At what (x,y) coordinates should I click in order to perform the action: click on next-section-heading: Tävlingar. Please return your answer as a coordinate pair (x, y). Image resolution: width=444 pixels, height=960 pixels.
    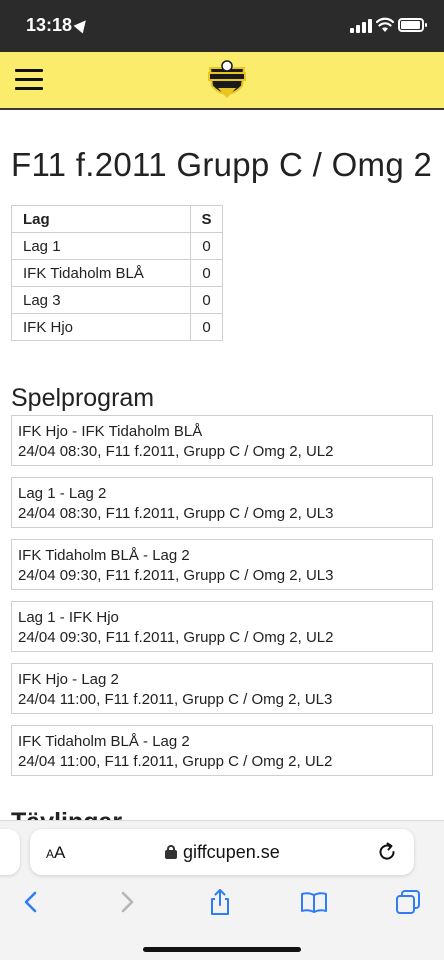
    Looking at the image, I should click on (66, 814).